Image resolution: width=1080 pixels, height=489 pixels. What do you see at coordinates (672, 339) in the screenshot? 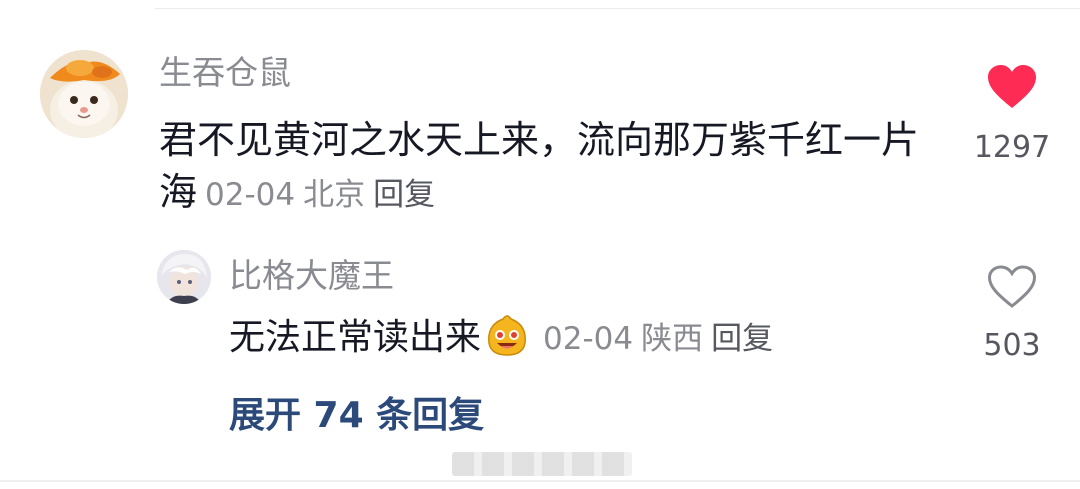
I see `reply-location: 陕西` at bounding box center [672, 339].